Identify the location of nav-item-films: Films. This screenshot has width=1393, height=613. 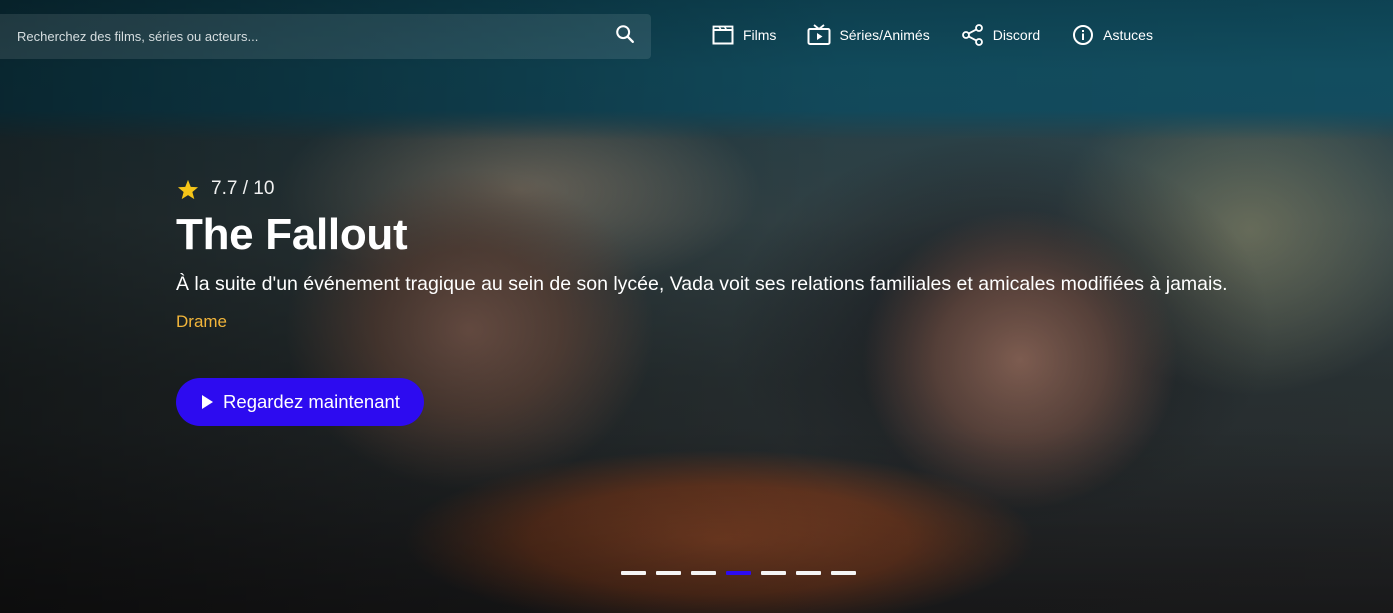
(743, 35).